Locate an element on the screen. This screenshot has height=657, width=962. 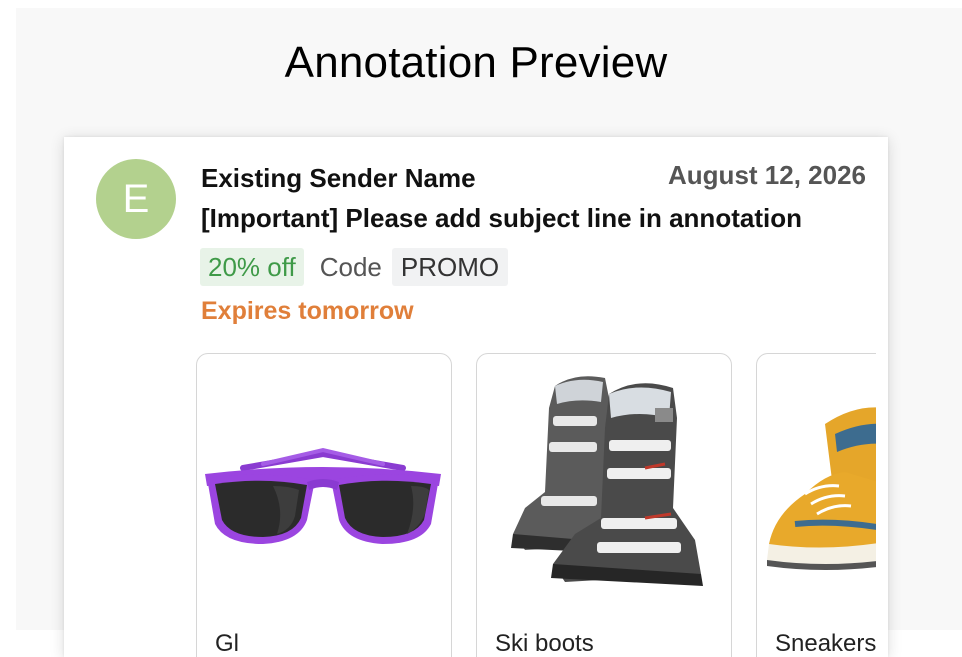
product-label: Sneakers is located at coordinates (825, 643).